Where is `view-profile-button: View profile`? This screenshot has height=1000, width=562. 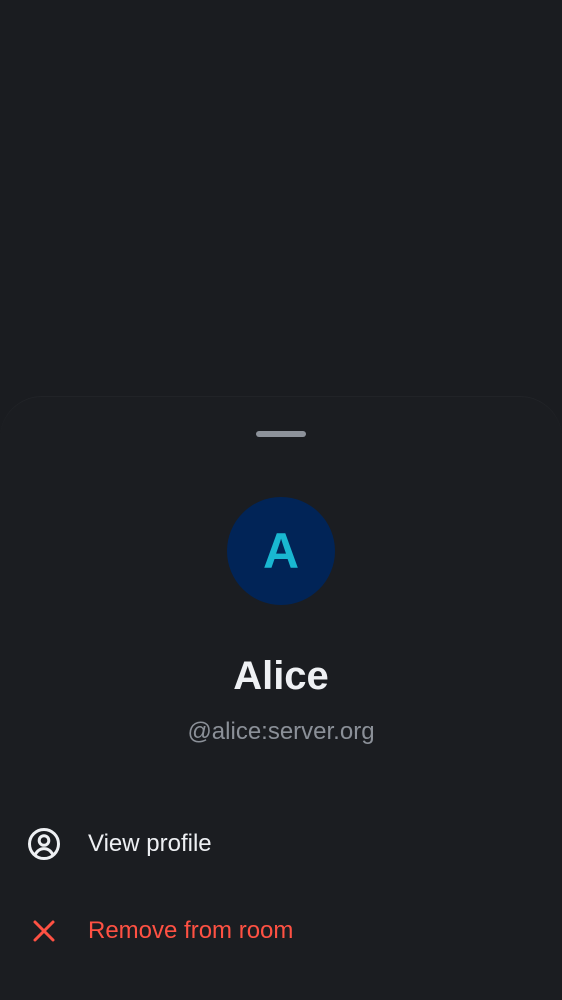
view-profile-button: View profile is located at coordinates (281, 844).